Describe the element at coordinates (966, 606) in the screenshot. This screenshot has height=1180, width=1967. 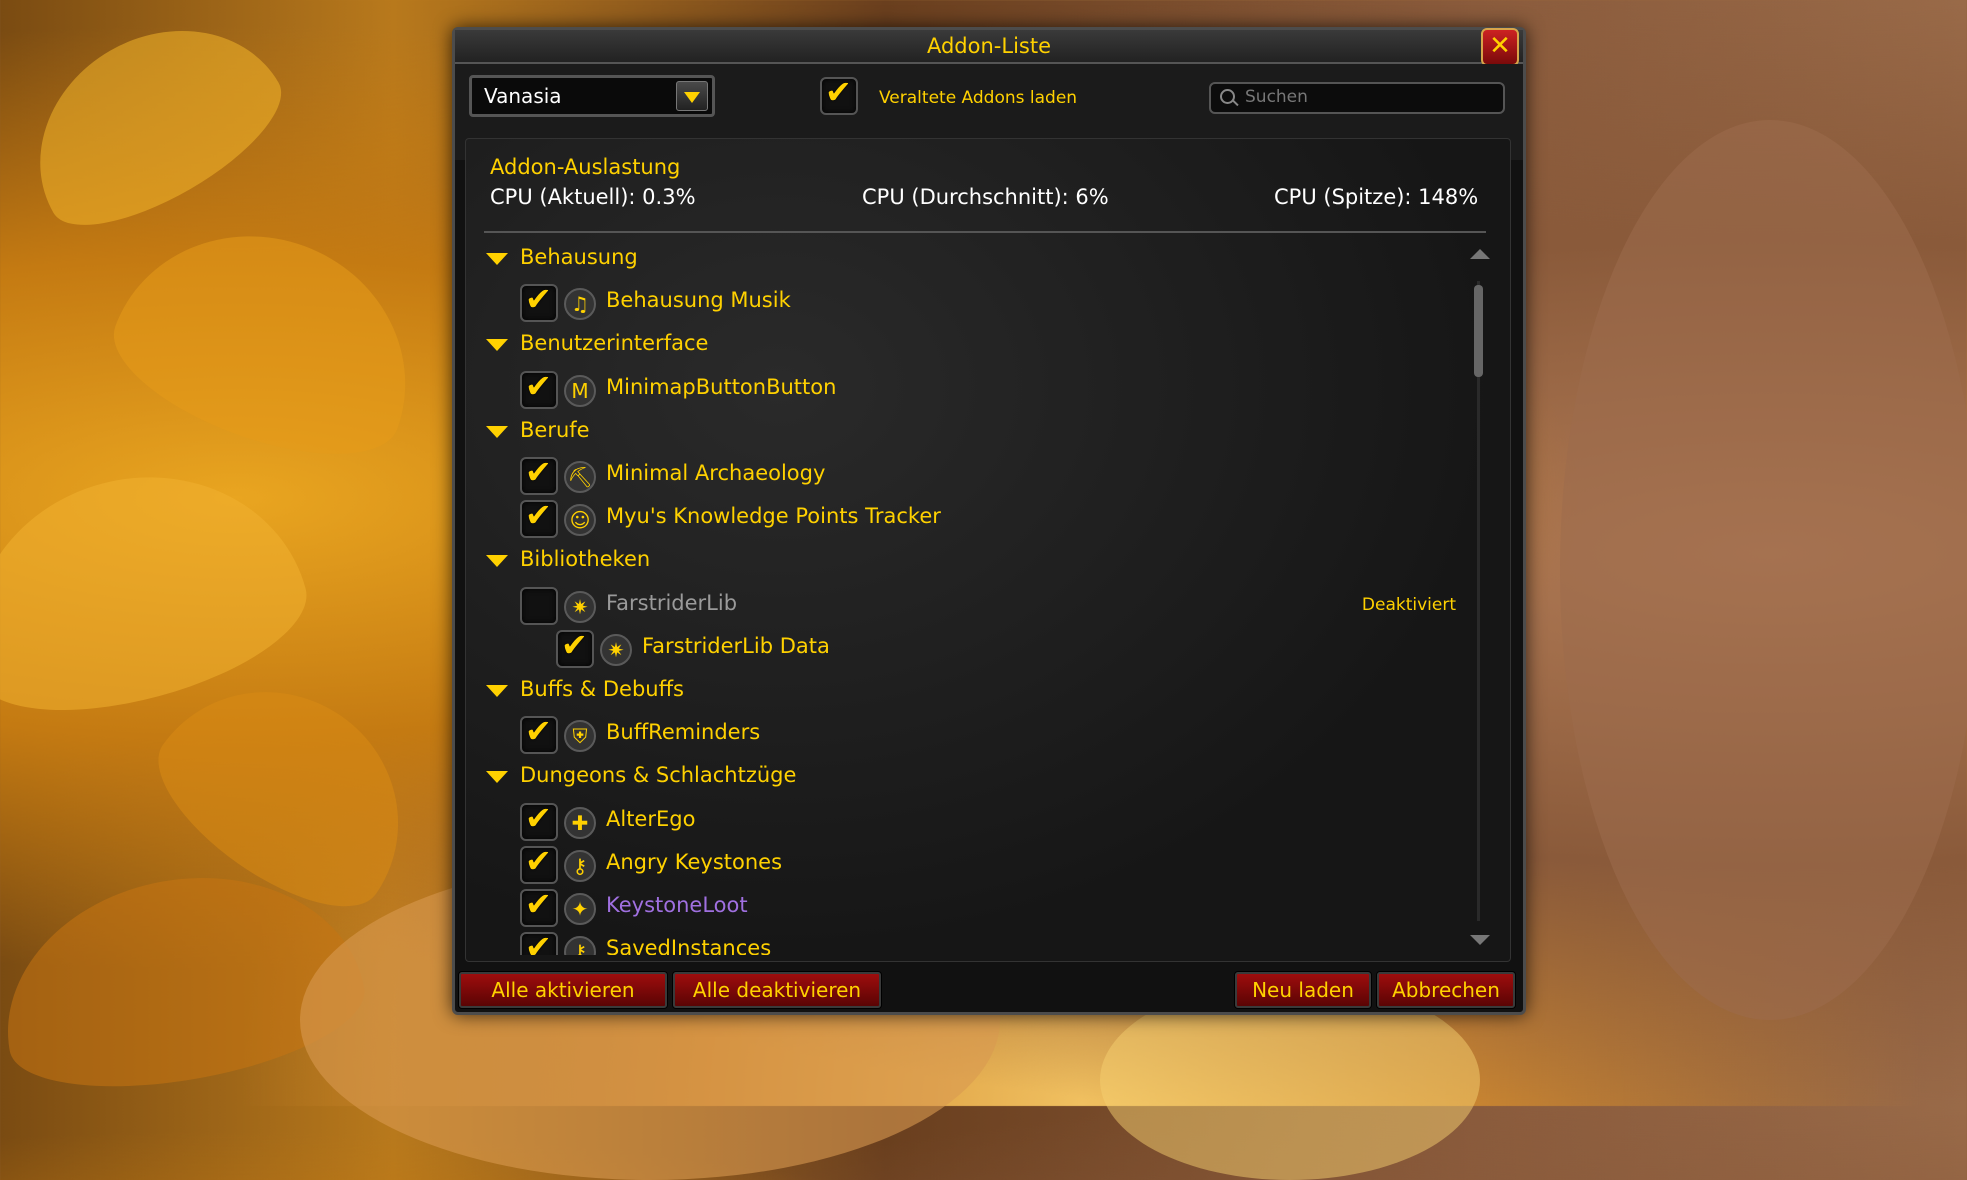
I see `addon-row: ✷ FarstriderLib Deaktiviert` at that location.